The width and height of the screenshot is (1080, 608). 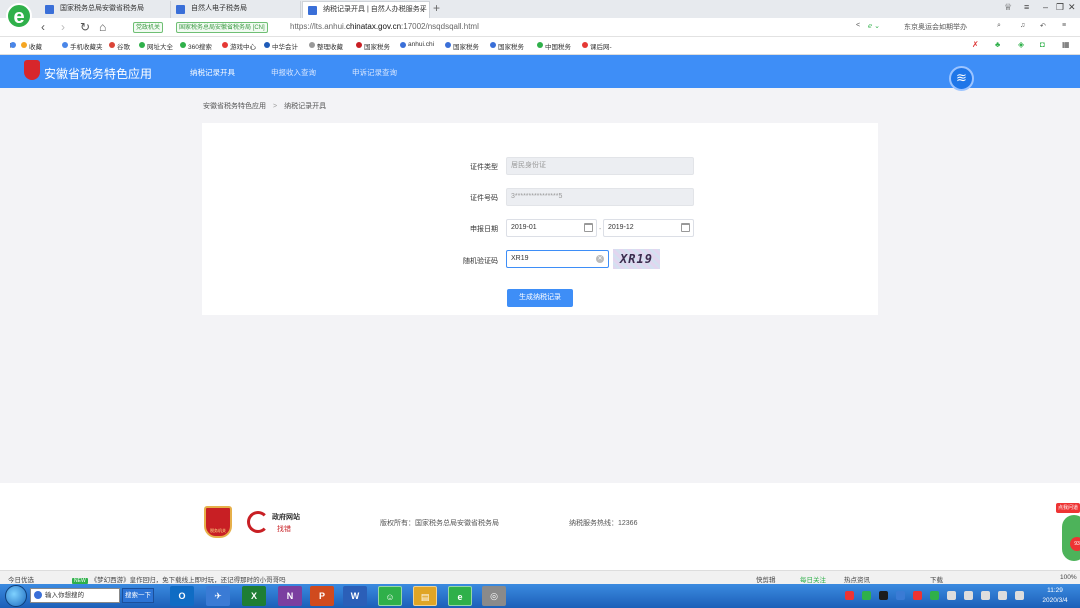 I want to click on browser-tab-active: 纳税记录开具 | 自然人办税服务平 ×, so click(x=366, y=9).